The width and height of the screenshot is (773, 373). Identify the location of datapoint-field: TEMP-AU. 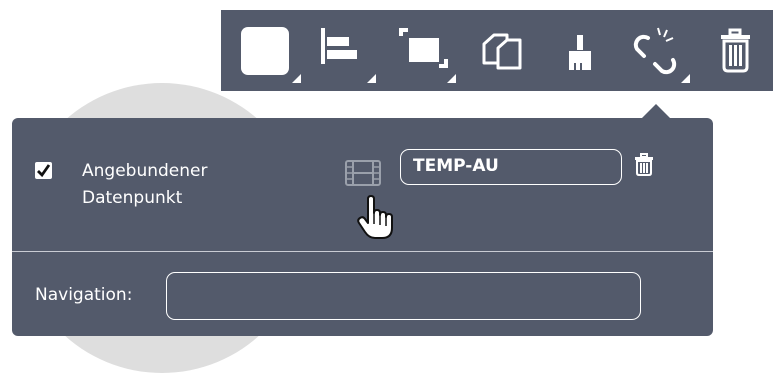
(511, 167).